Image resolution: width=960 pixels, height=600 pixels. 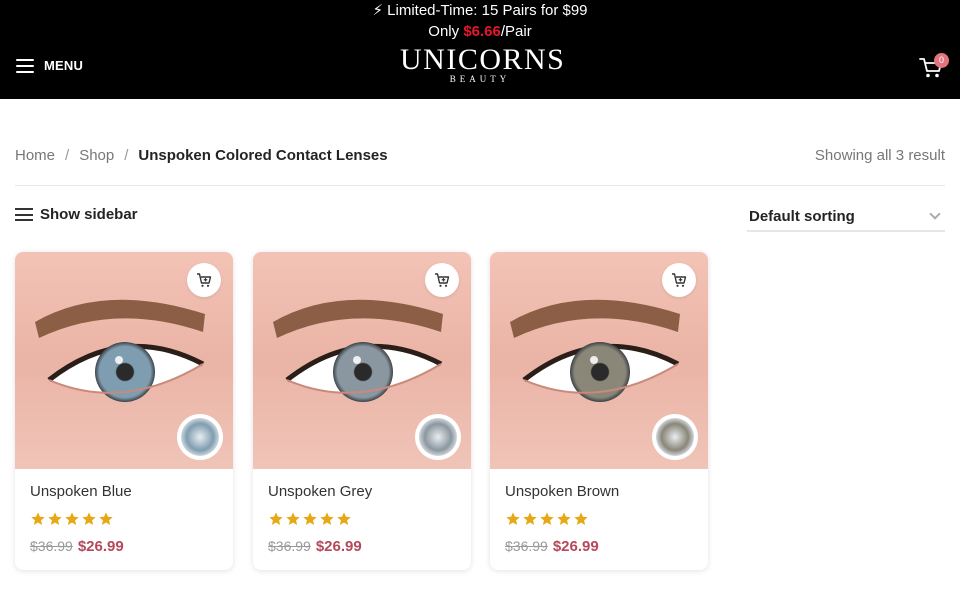 I want to click on product-title: Unspoken Brown, so click(x=562, y=491).